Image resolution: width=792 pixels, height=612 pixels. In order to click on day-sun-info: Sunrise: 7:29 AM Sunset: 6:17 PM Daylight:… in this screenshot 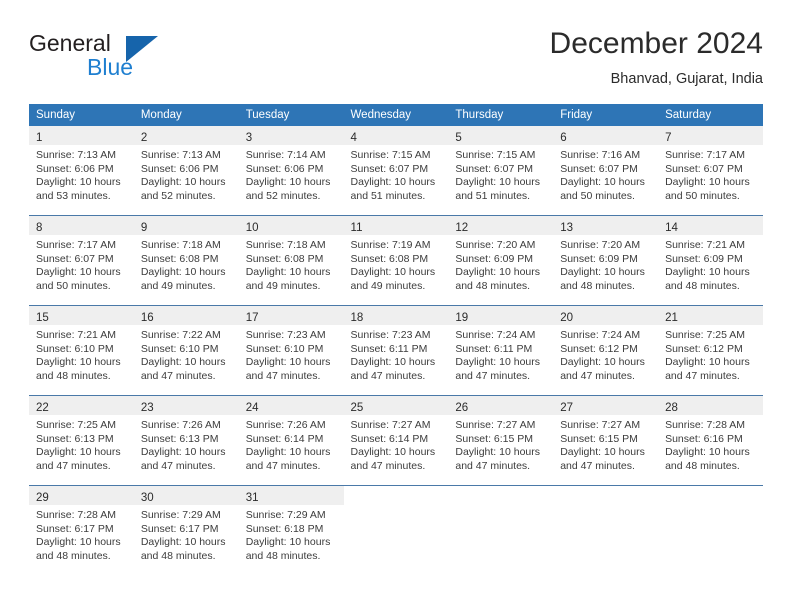, I will do `click(186, 534)`.